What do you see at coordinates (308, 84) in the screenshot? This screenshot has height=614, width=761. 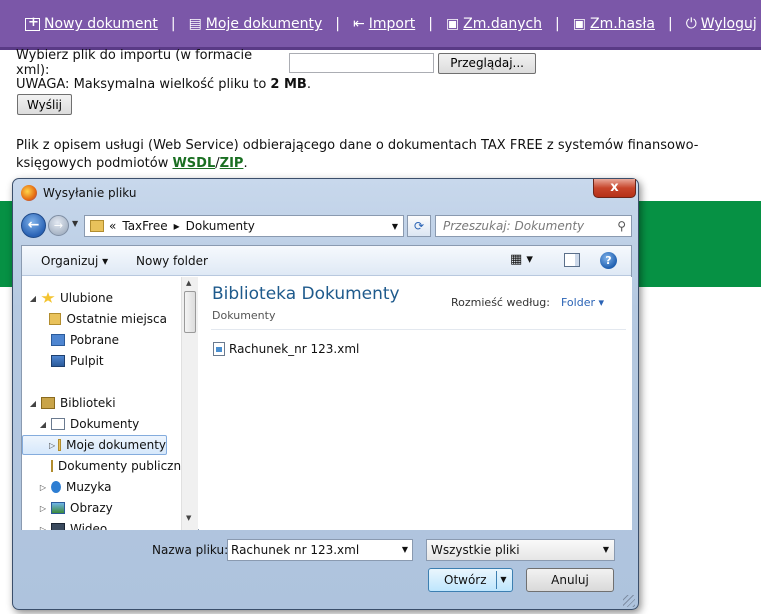 I see `warning-end: .` at bounding box center [308, 84].